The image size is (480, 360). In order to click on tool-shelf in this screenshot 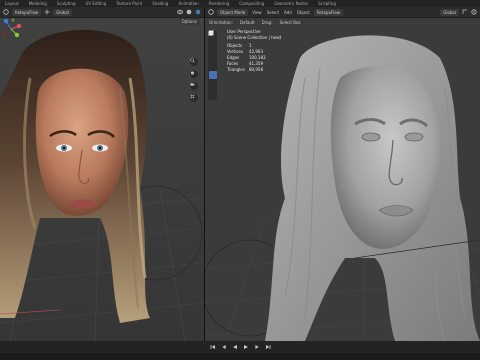, I will do `click(212, 65)`.